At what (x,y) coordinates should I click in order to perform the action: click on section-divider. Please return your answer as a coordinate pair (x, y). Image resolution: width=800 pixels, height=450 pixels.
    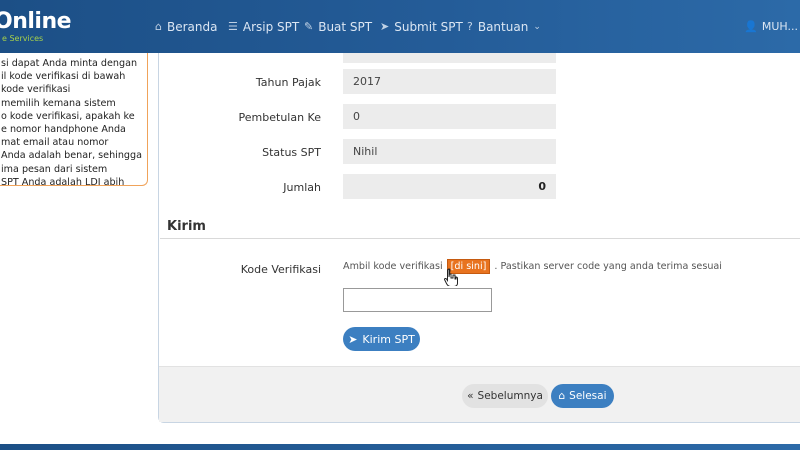
    Looking at the image, I should click on (480, 238).